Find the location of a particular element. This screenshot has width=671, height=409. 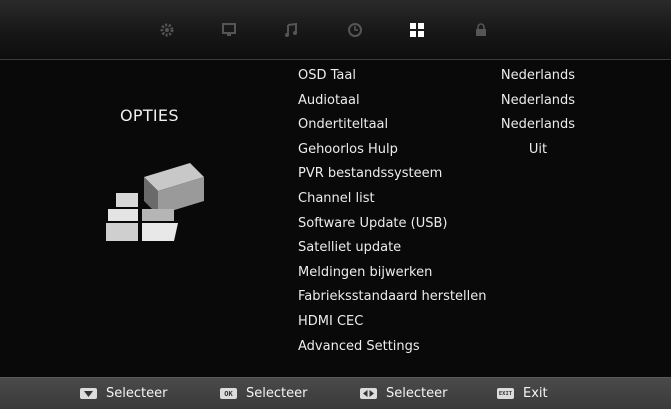

down-arrow-key-icon is located at coordinates (88, 393).